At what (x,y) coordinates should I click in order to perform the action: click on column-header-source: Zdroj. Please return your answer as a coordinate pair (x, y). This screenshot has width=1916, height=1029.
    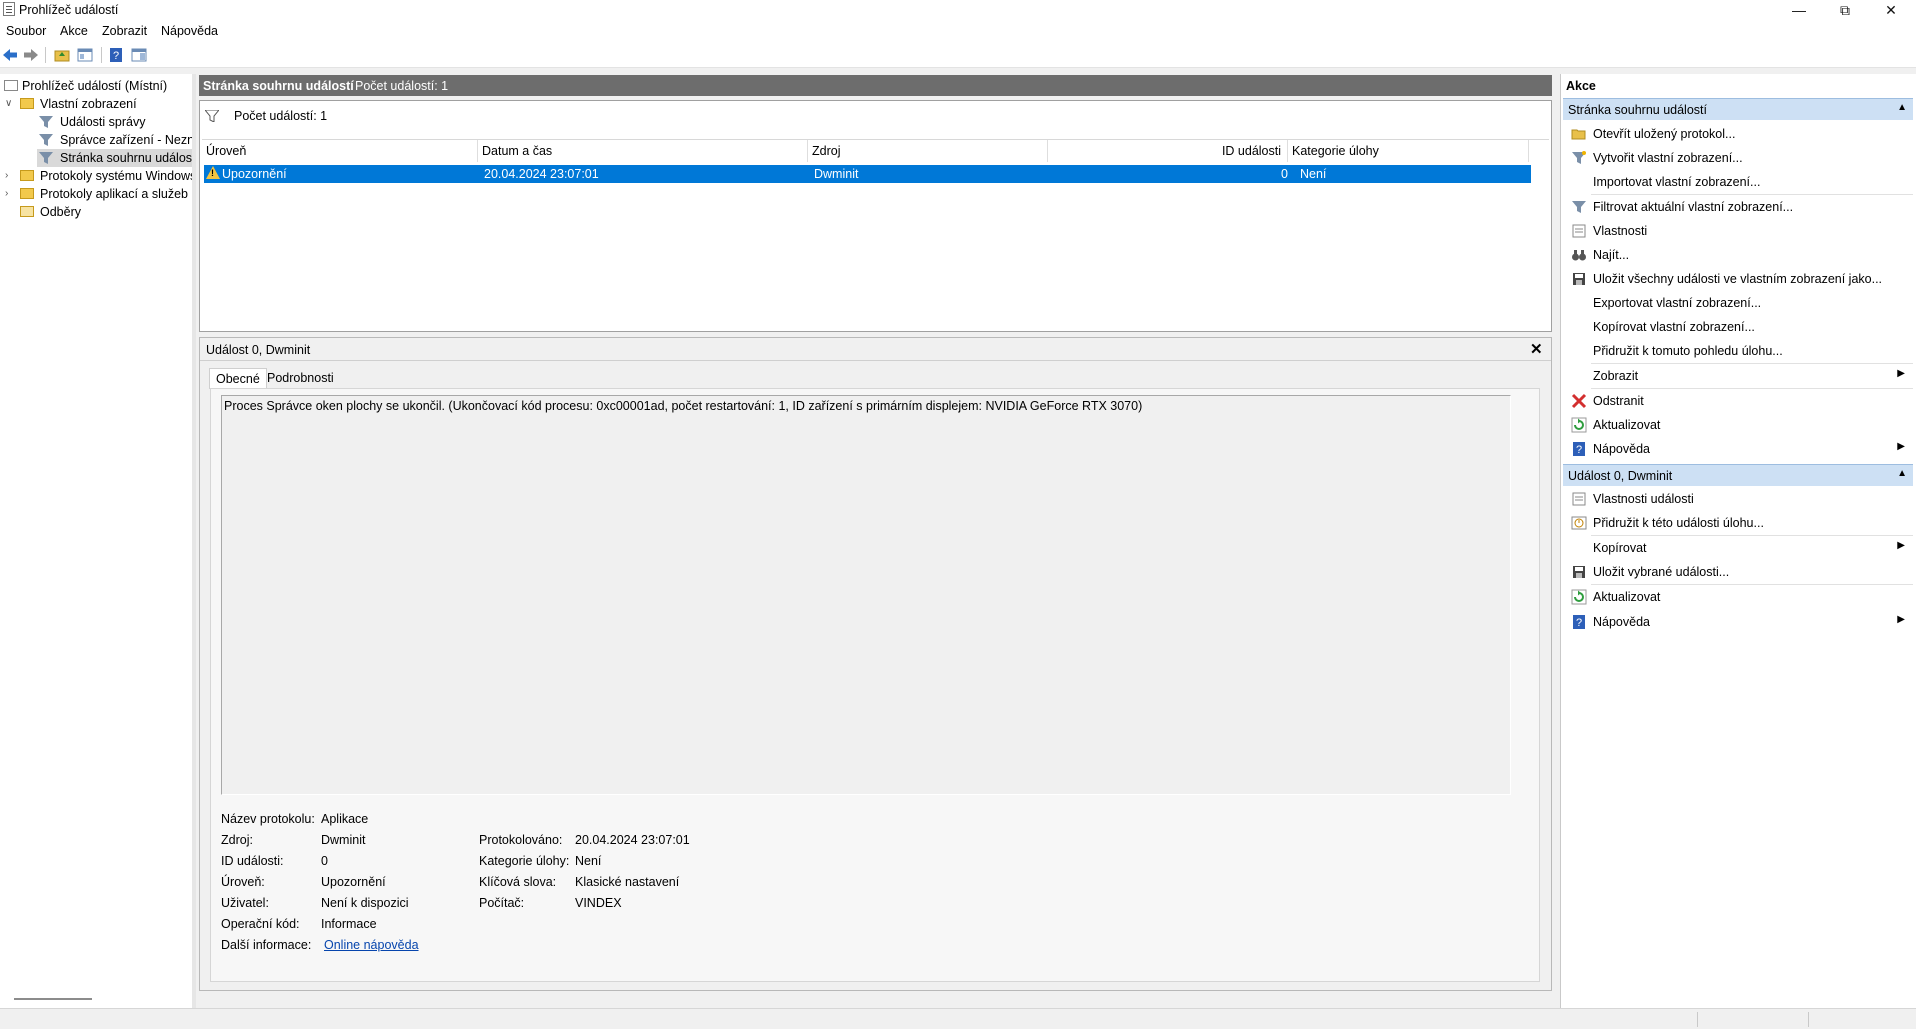
    Looking at the image, I should click on (928, 151).